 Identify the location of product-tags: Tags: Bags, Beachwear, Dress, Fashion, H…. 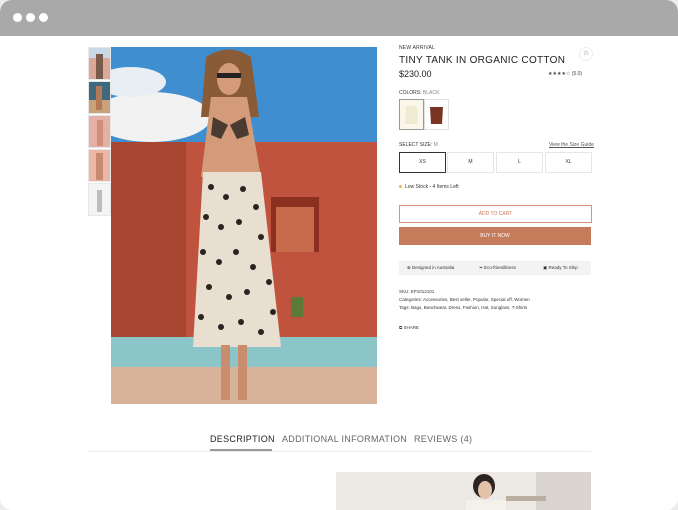
(463, 307).